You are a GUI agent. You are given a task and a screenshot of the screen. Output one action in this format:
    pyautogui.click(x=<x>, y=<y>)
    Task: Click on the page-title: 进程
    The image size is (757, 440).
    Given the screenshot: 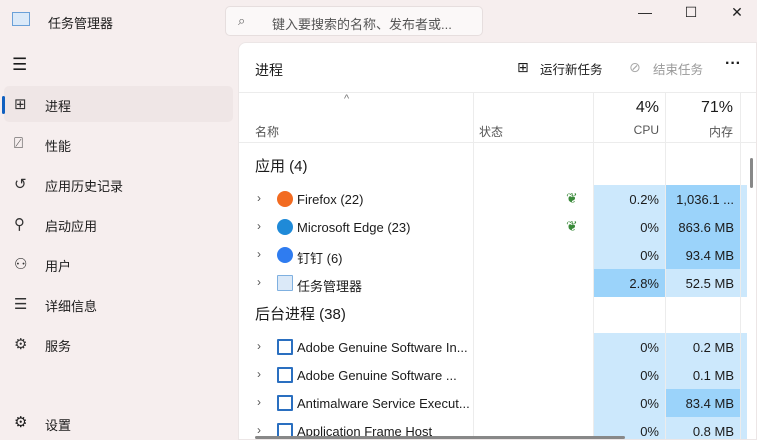 What is the action you would take?
    pyautogui.click(x=269, y=70)
    